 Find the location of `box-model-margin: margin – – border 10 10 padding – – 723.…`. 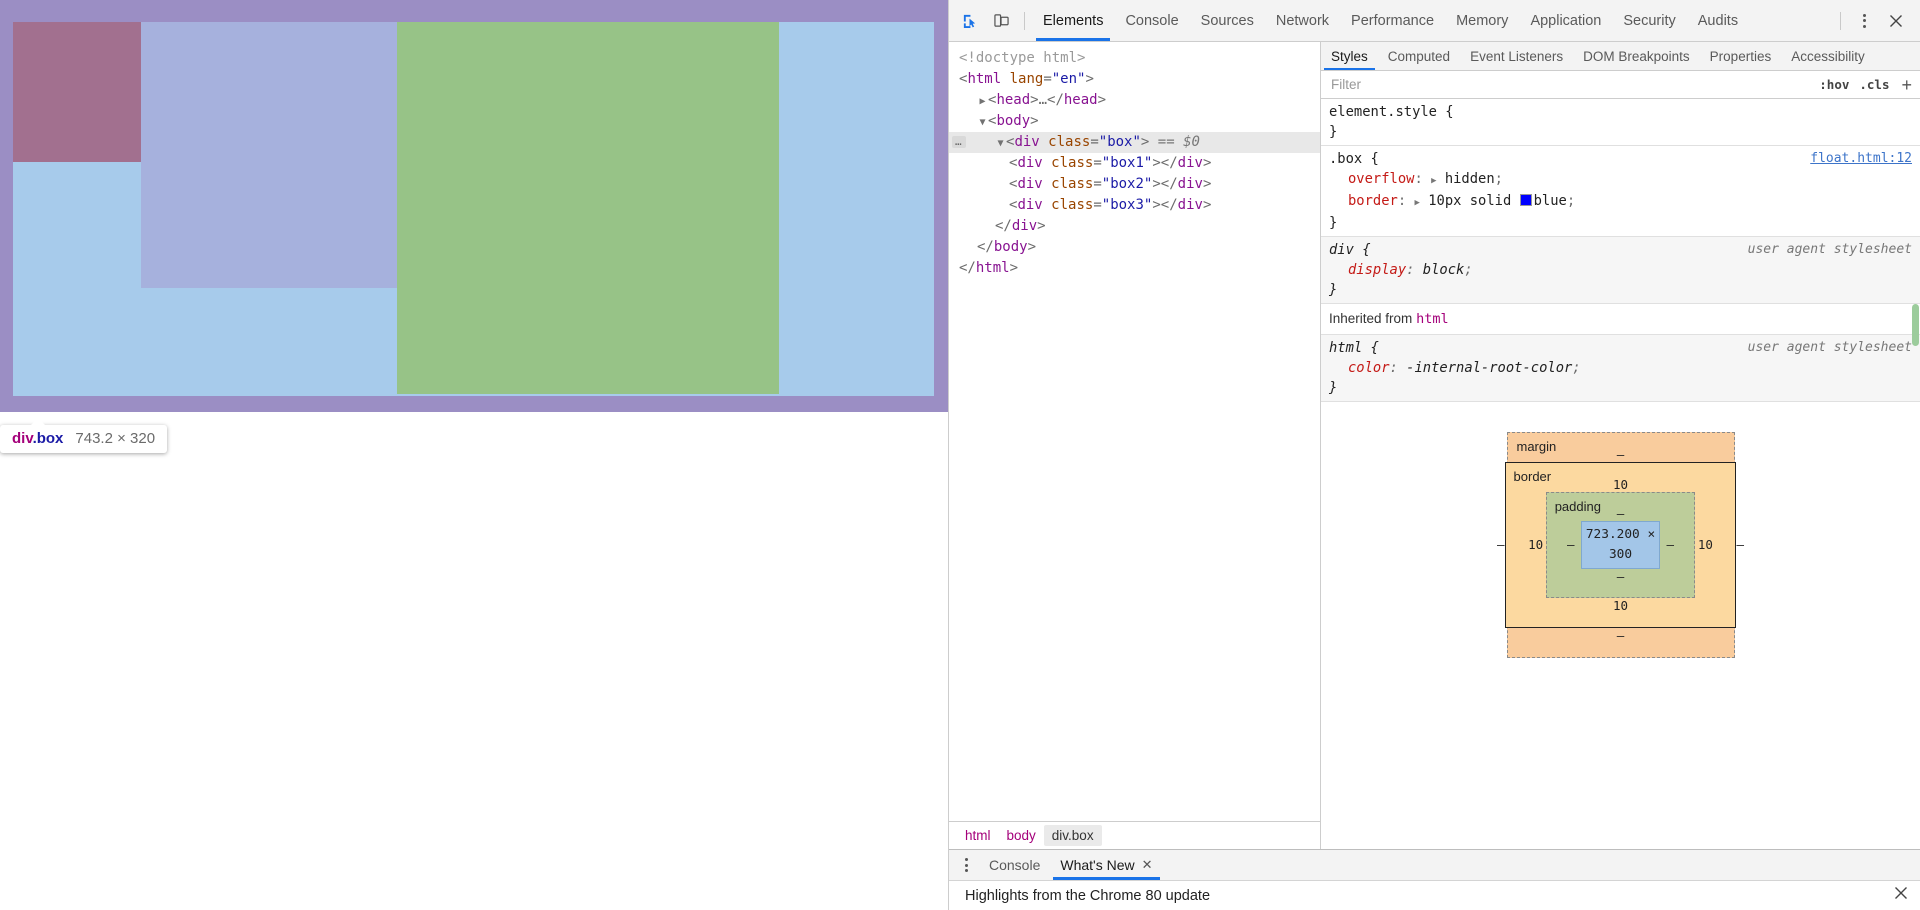

box-model-margin: margin – – border 10 10 padding – – 723.… is located at coordinates (1620, 545).